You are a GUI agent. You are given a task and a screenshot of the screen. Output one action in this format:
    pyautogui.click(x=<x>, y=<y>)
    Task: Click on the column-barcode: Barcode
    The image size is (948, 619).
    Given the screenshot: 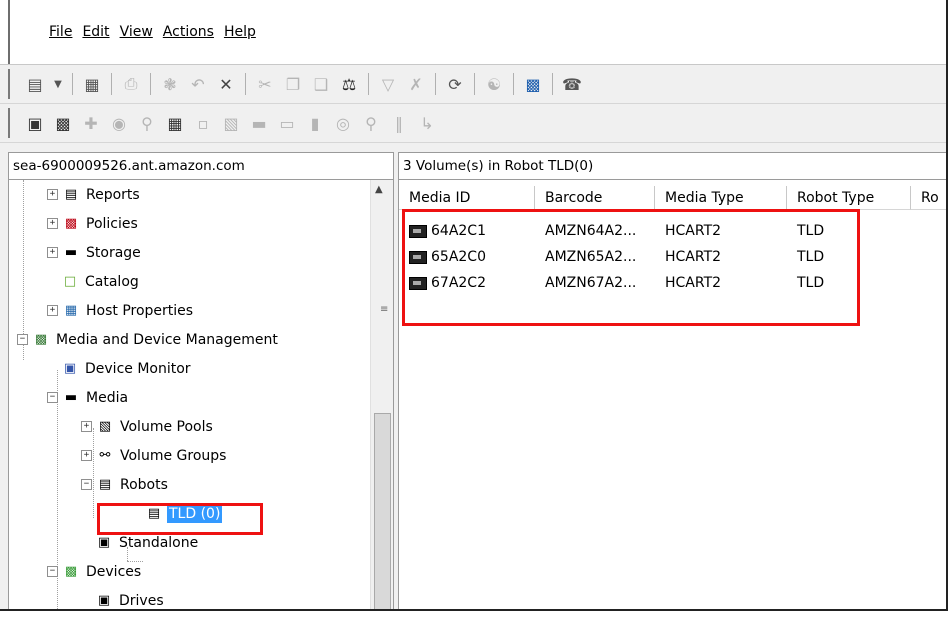 What is the action you would take?
    pyautogui.click(x=595, y=198)
    